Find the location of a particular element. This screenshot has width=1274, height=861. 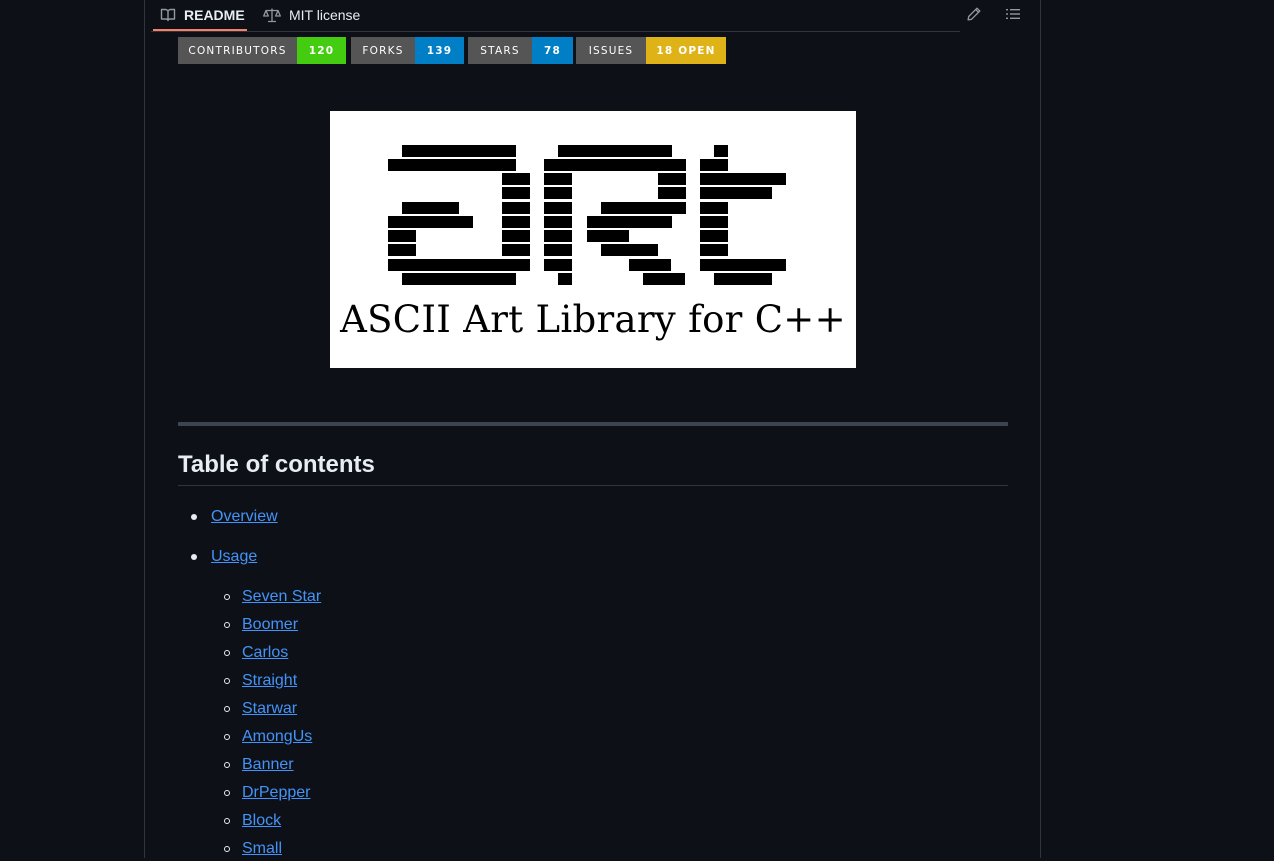

list-item: Overview is located at coordinates (234, 517).